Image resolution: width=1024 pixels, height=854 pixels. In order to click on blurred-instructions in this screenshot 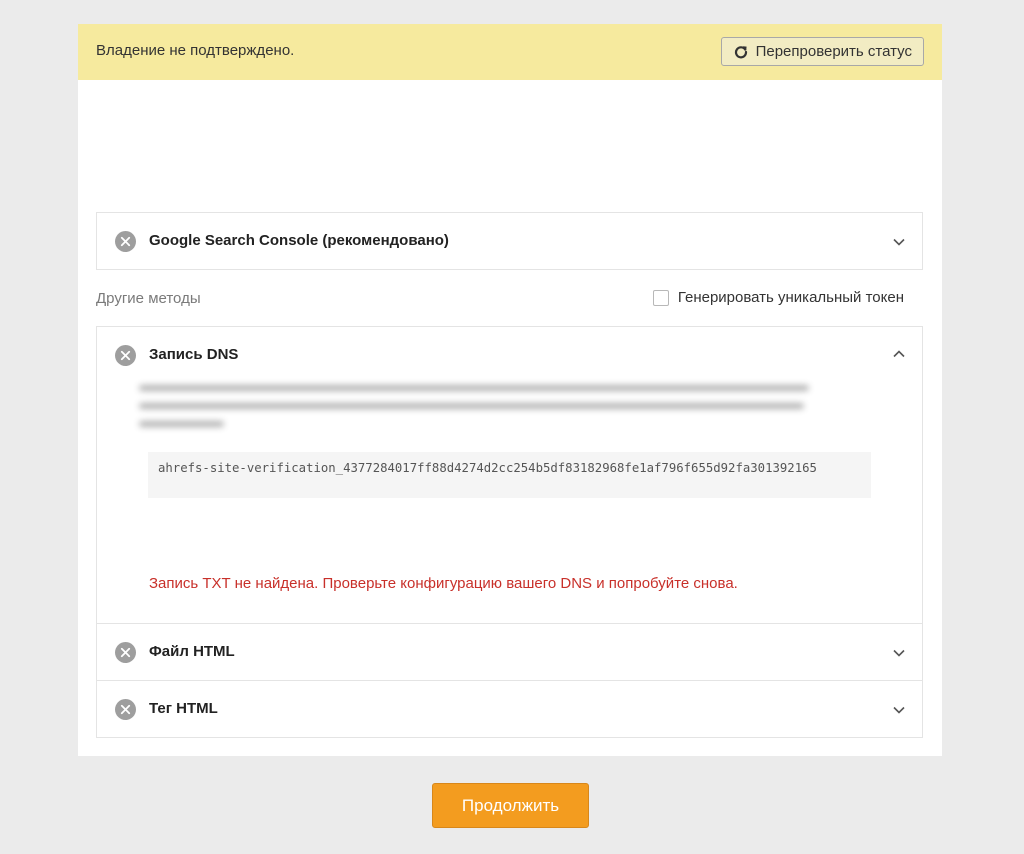, I will do `click(479, 415)`.